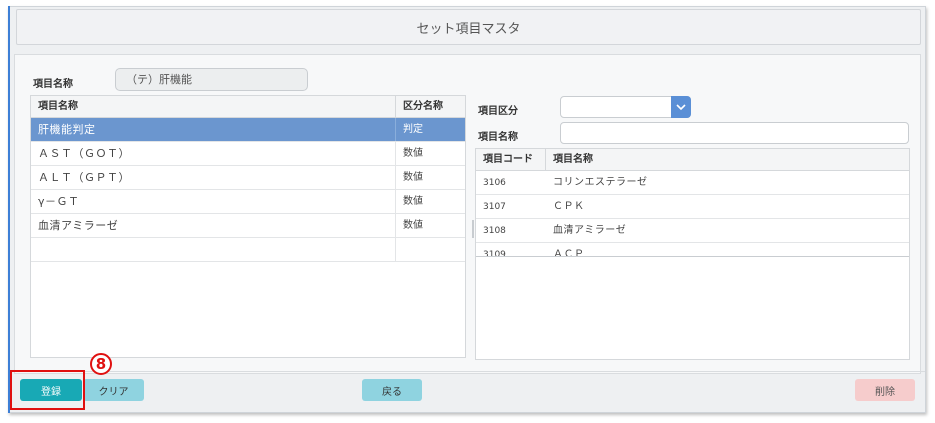 Image resolution: width=935 pixels, height=423 pixels. Describe the element at coordinates (569, 253) in the screenshot. I see `row-item-name: ＡＣＰ` at that location.